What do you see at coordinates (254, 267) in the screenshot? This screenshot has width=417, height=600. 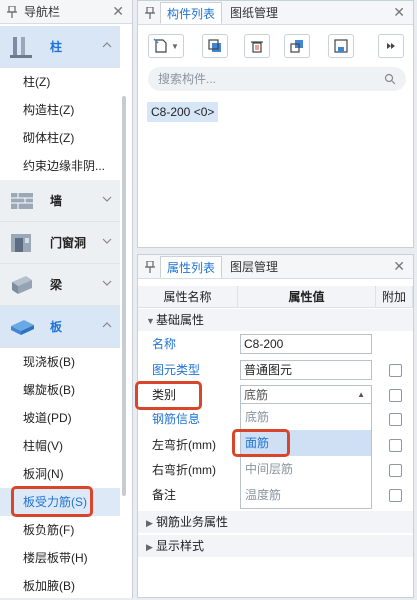 I see `tab-layer-management: 图层管理` at bounding box center [254, 267].